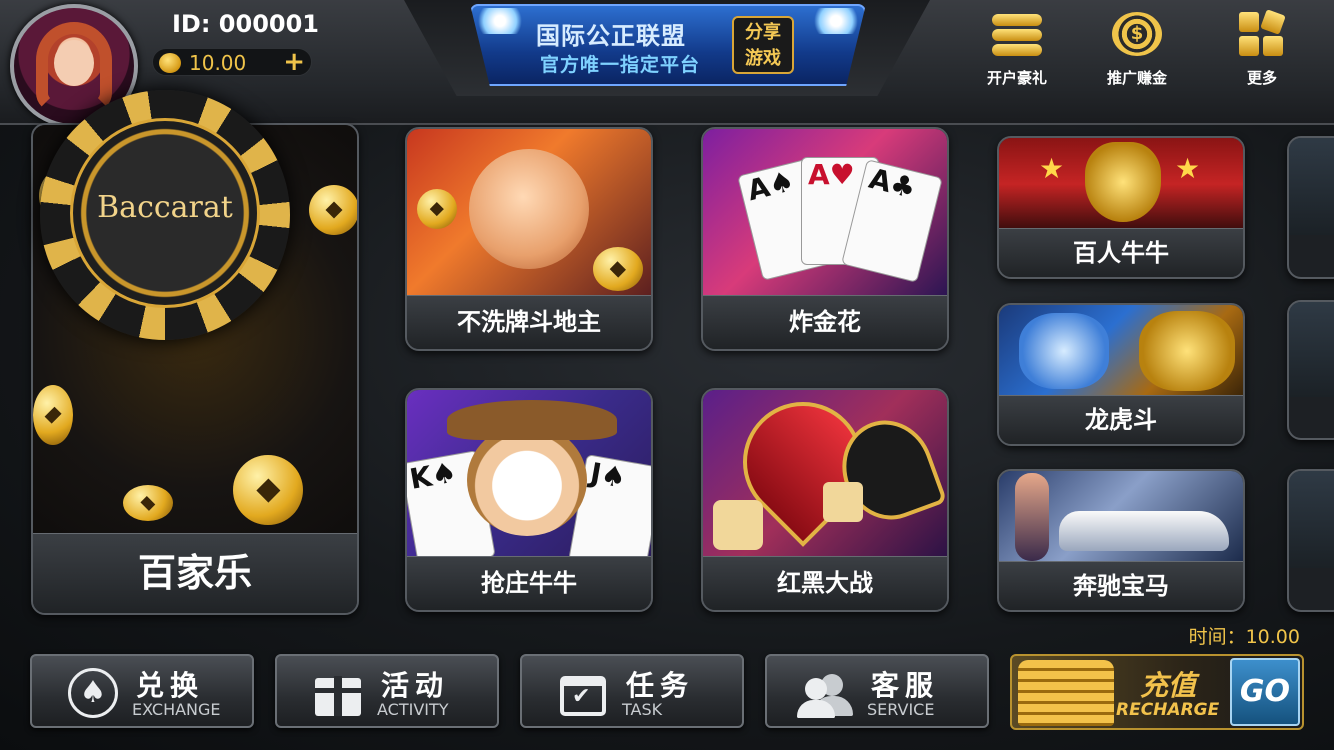 The height and width of the screenshot is (750, 1334). Describe the element at coordinates (1121, 351) in the screenshot. I see `dragon-tiger-art` at that location.